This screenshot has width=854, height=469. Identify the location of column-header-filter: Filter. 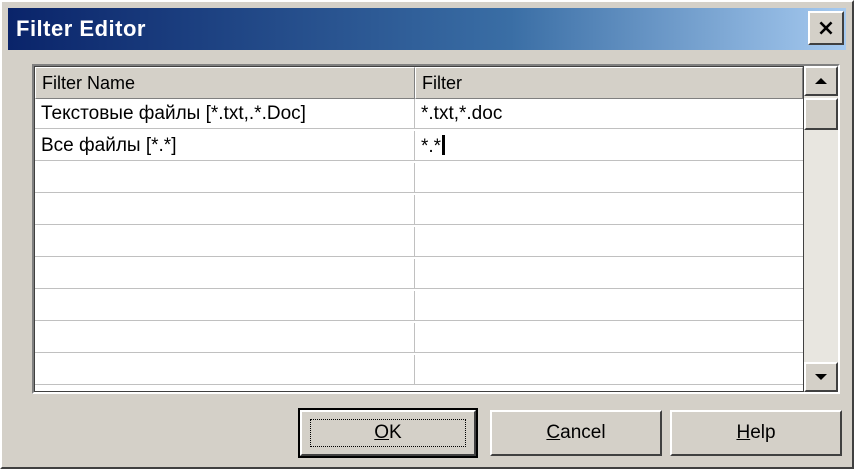
(609, 83).